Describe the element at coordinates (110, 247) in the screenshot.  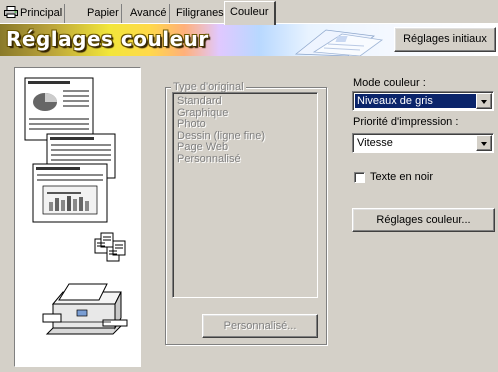
I see `copies-icon` at that location.